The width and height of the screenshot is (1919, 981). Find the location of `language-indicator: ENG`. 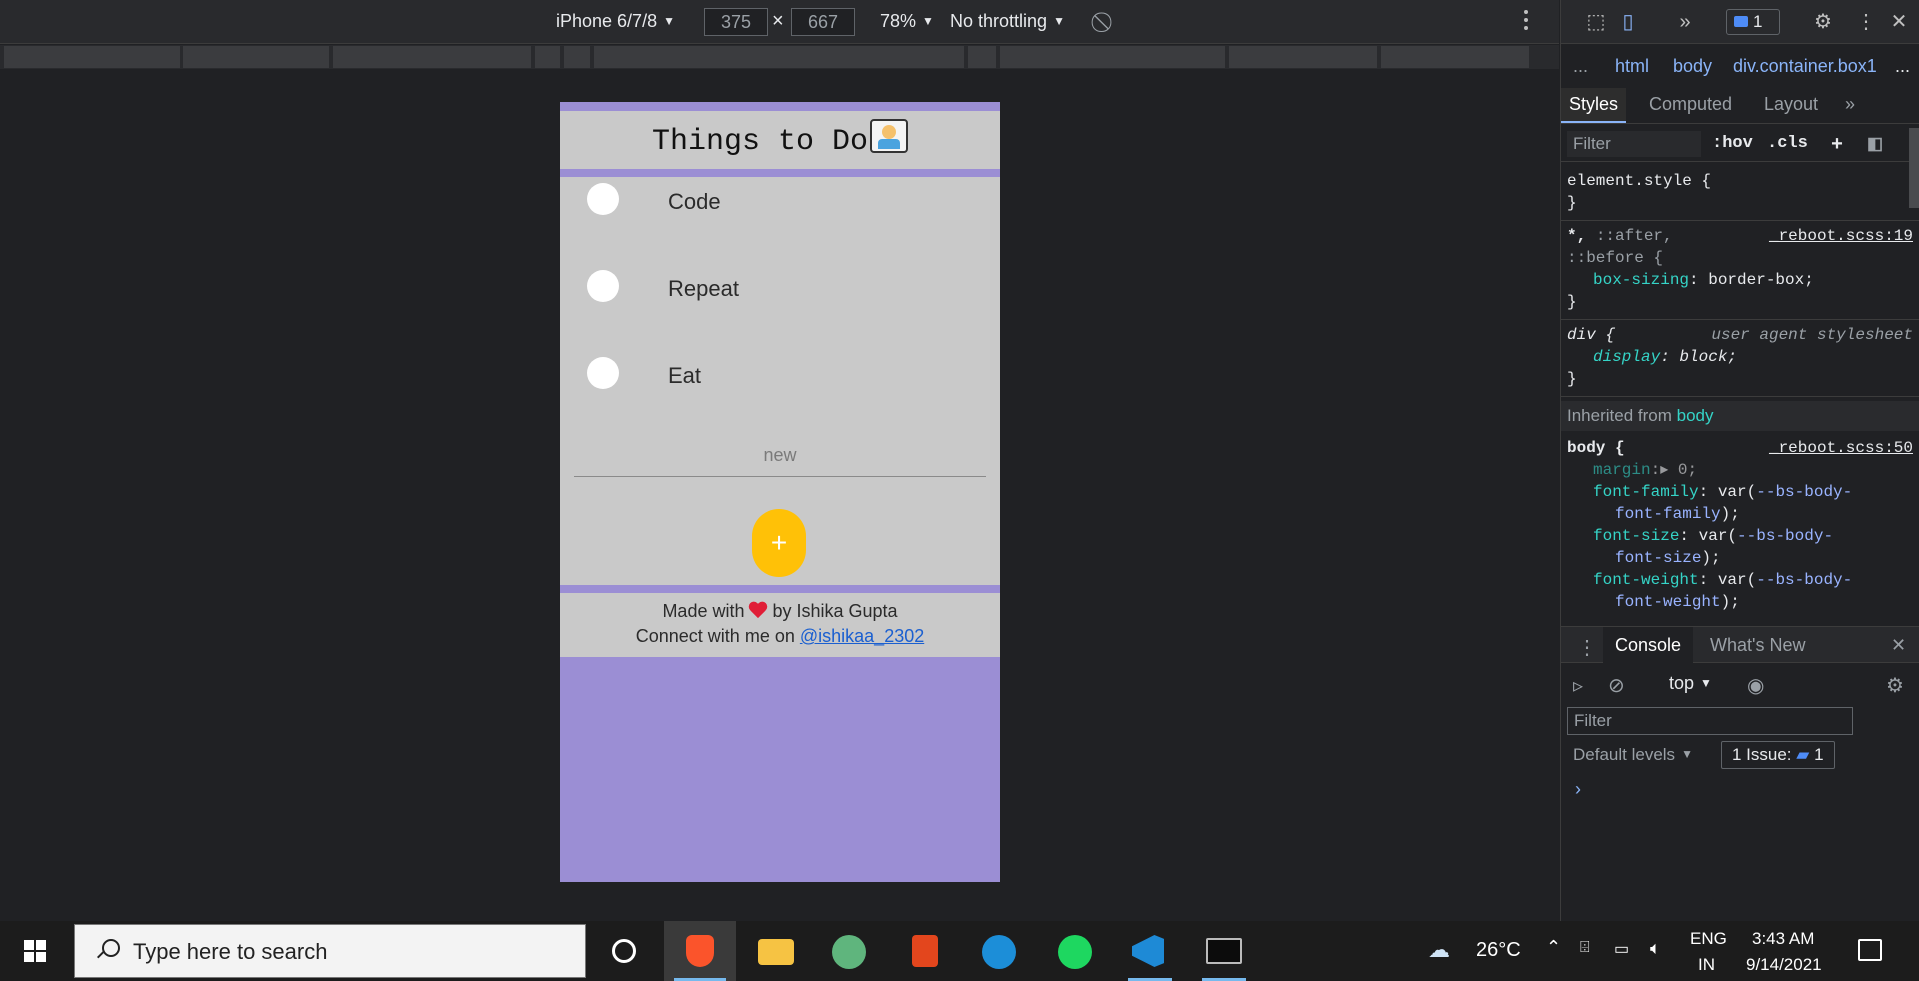

language-indicator: ENG is located at coordinates (1708, 939).